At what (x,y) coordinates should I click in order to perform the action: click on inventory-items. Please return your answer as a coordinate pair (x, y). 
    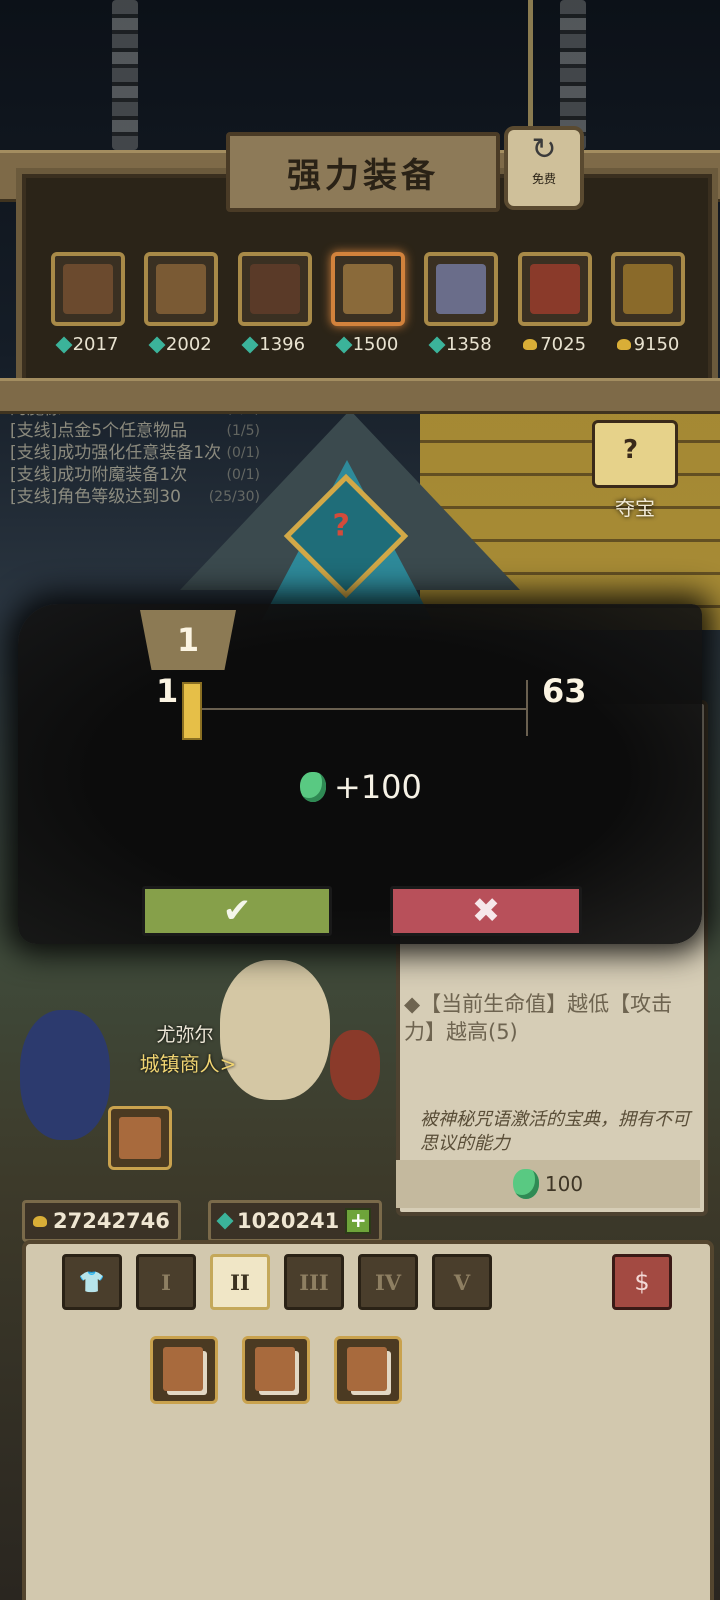
    Looking at the image, I should click on (276, 1370).